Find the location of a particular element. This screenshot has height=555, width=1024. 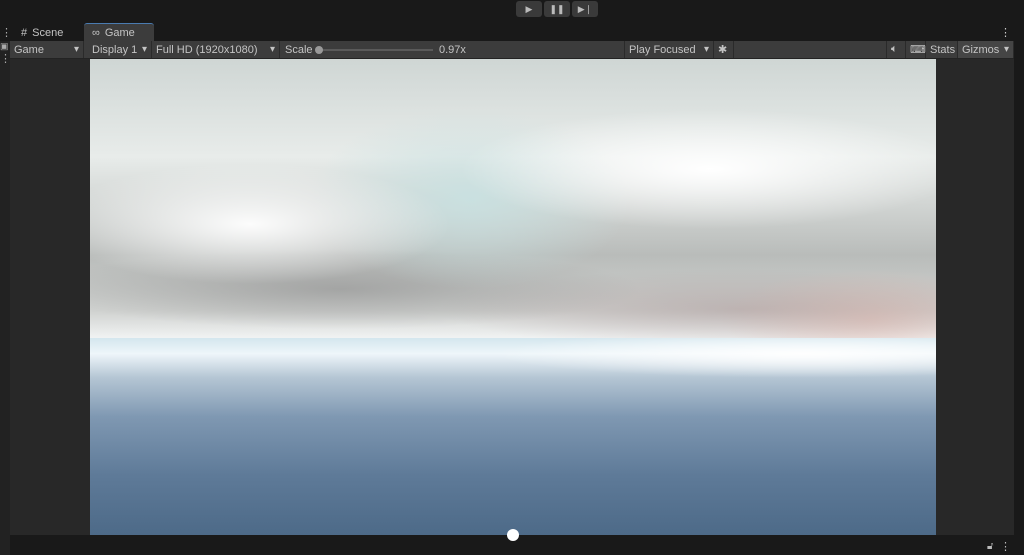

menu-icon: ⋮ is located at coordinates (5, 58).